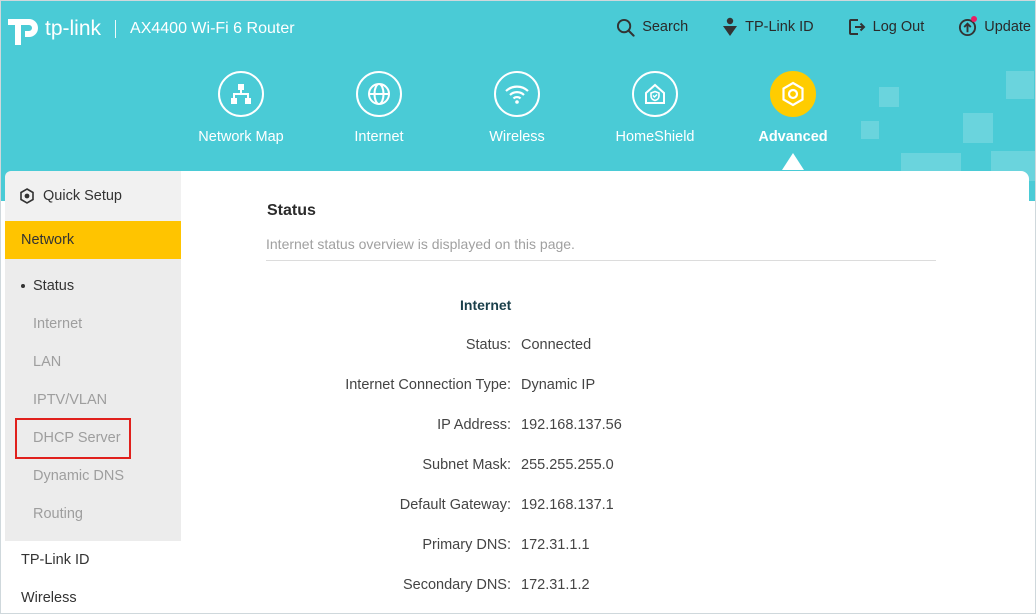 The width and height of the screenshot is (1036, 614). I want to click on status-label: Status, so click(54, 286).